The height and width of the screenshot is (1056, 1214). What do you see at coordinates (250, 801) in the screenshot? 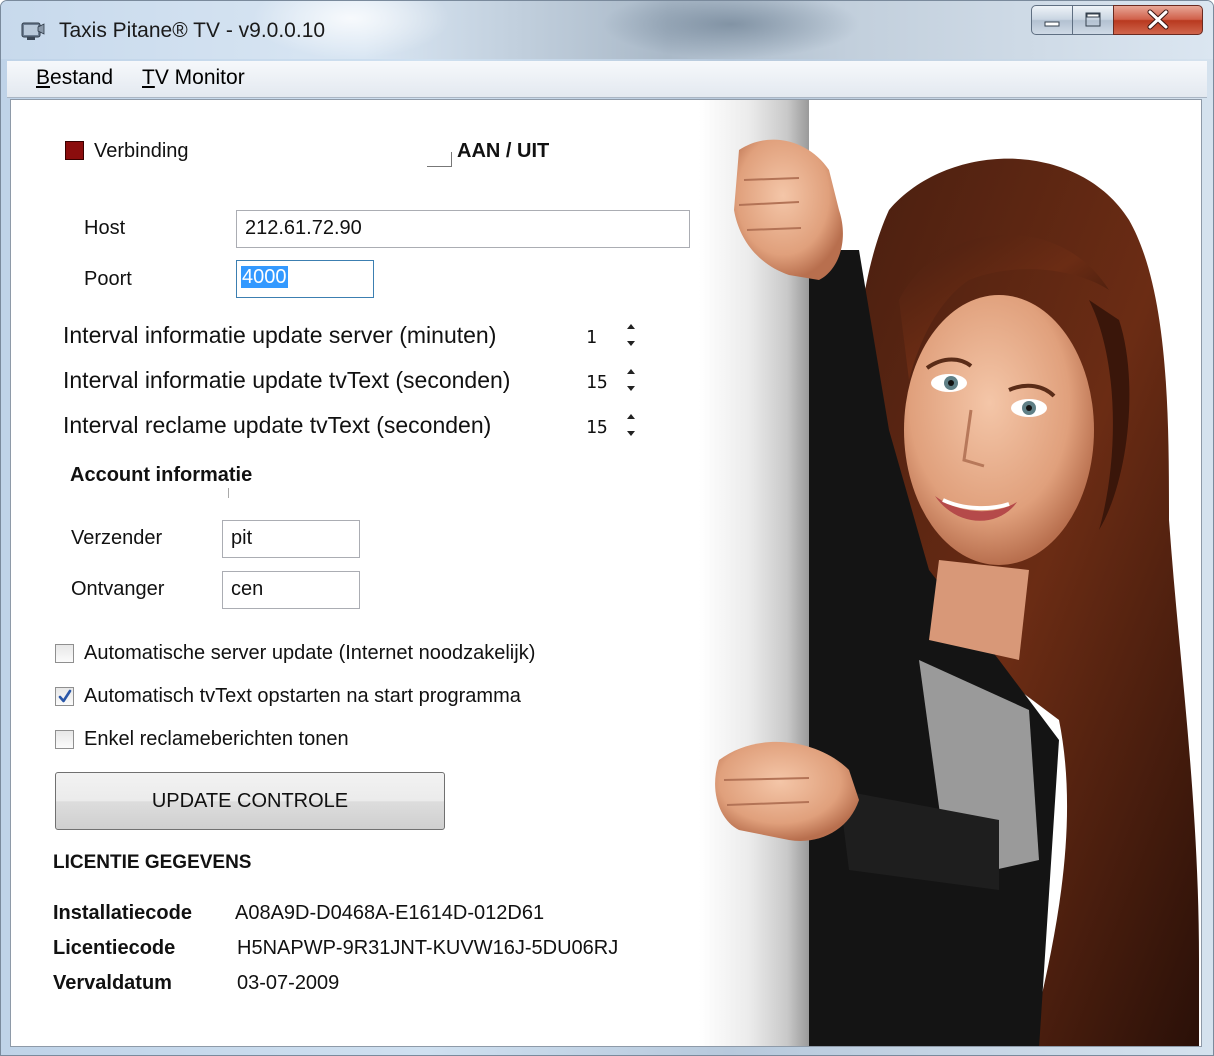
I see `update-check-button: UPDATE CONTROLE` at bounding box center [250, 801].